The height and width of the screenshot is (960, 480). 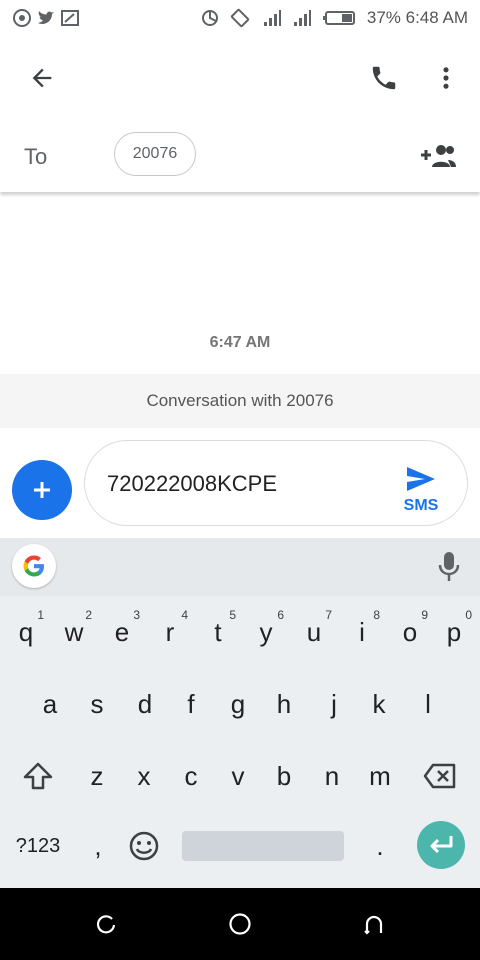 I want to click on shift-icon, so click(x=38, y=776).